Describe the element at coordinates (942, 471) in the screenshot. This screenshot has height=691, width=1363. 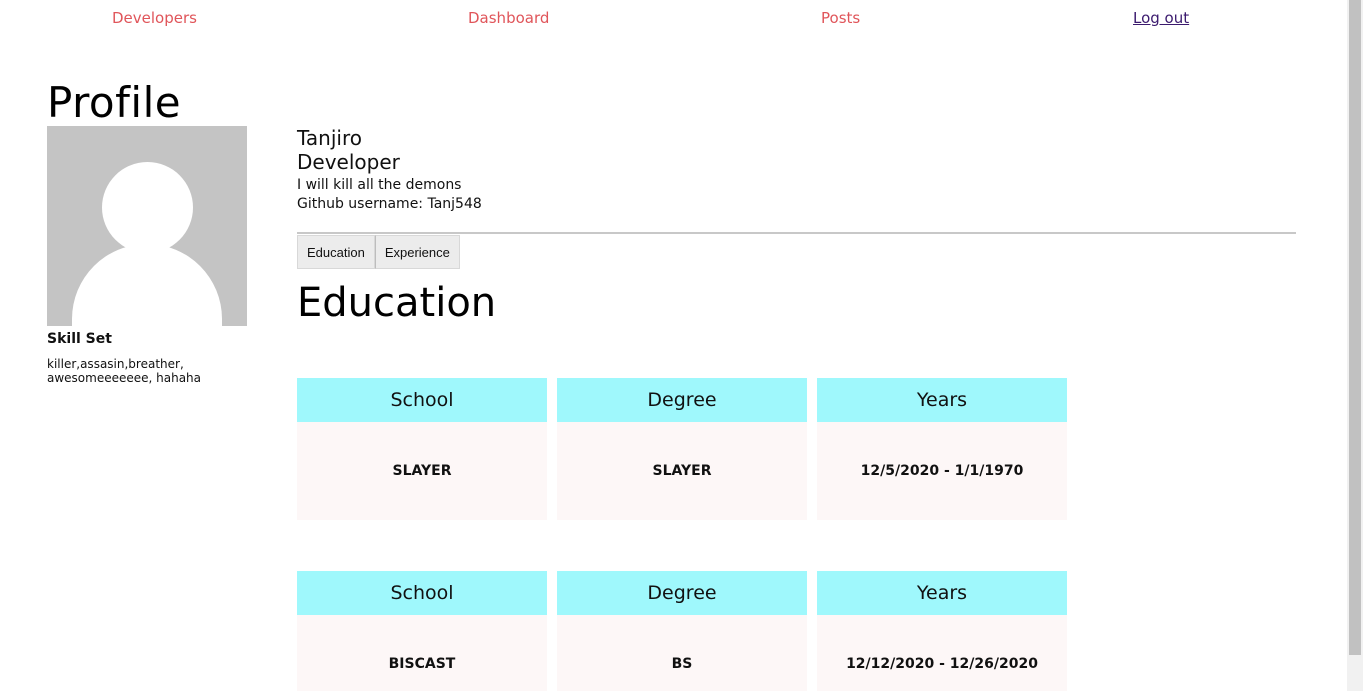
I see `years-value: 12/5/2020 - 1/1/1970` at that location.